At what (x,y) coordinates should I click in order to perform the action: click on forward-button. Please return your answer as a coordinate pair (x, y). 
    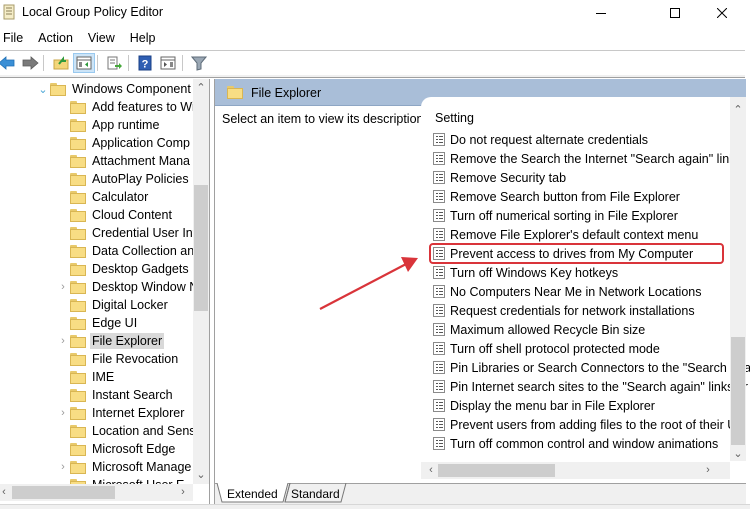
    Looking at the image, I should click on (30, 63).